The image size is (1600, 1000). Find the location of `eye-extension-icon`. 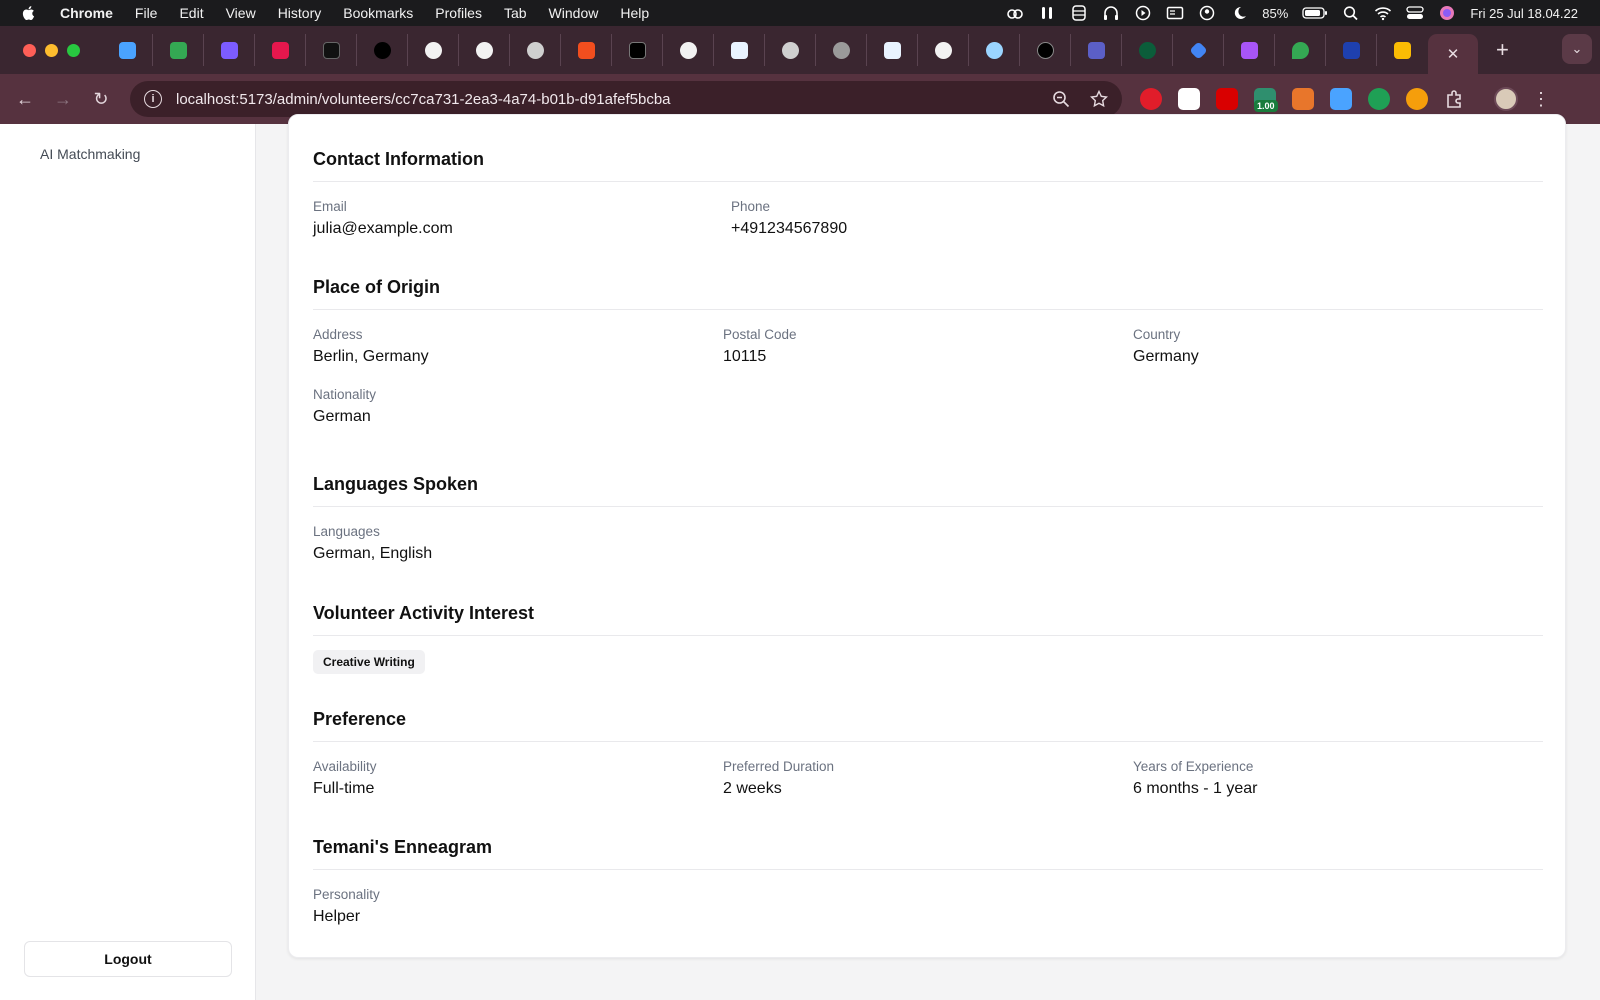

eye-extension-icon is located at coordinates (1379, 99).